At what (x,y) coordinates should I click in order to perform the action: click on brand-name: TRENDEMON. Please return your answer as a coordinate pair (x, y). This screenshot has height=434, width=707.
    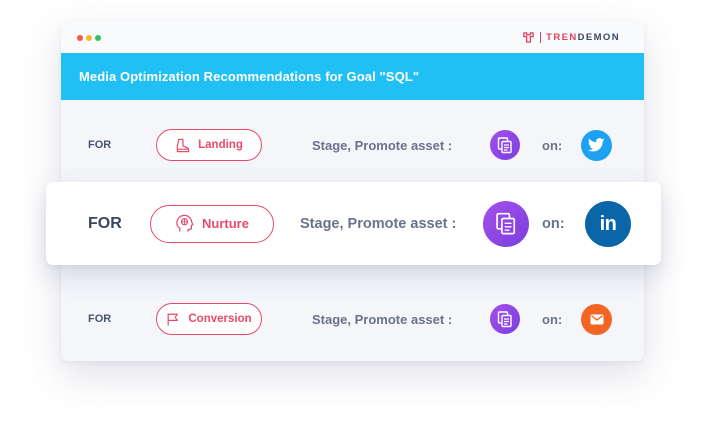
    Looking at the image, I should click on (583, 37).